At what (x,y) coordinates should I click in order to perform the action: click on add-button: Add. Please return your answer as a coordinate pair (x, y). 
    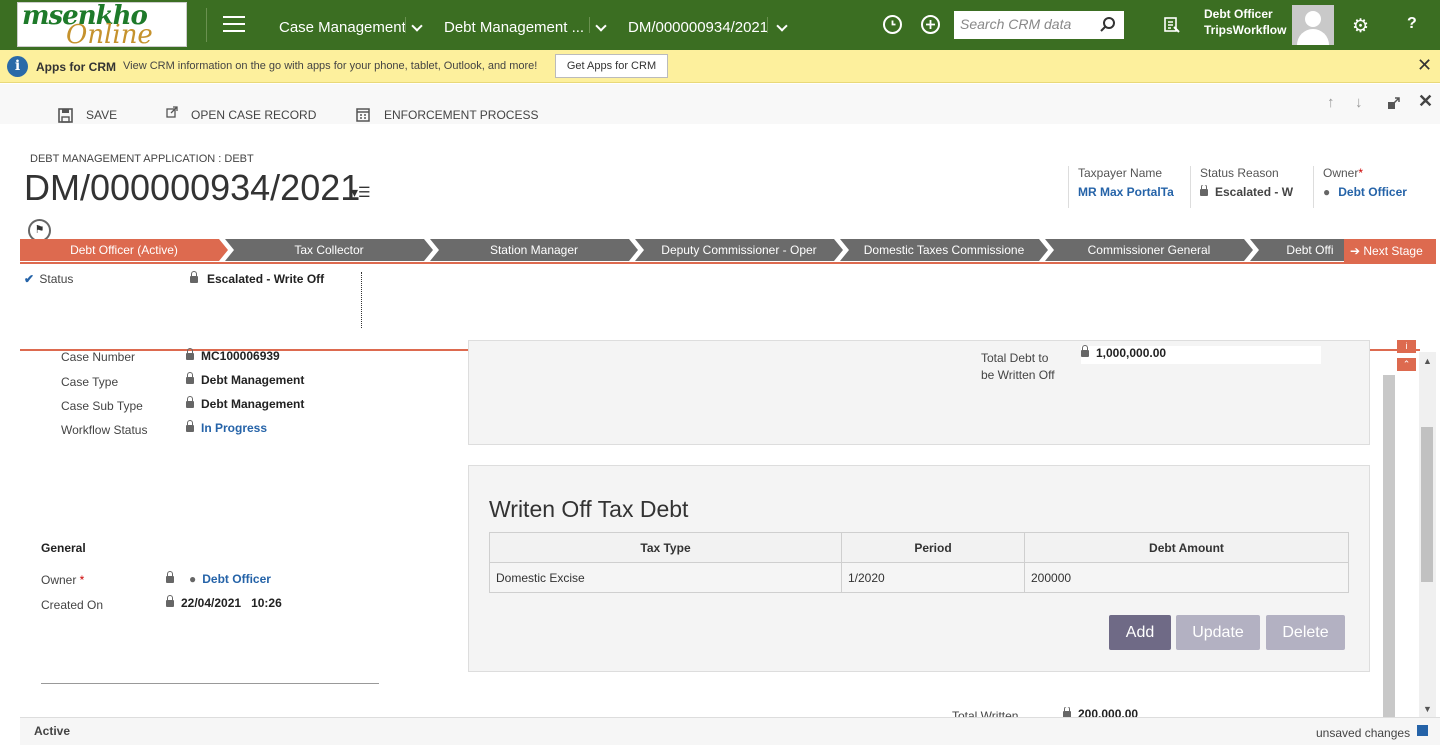
    Looking at the image, I should click on (1140, 632).